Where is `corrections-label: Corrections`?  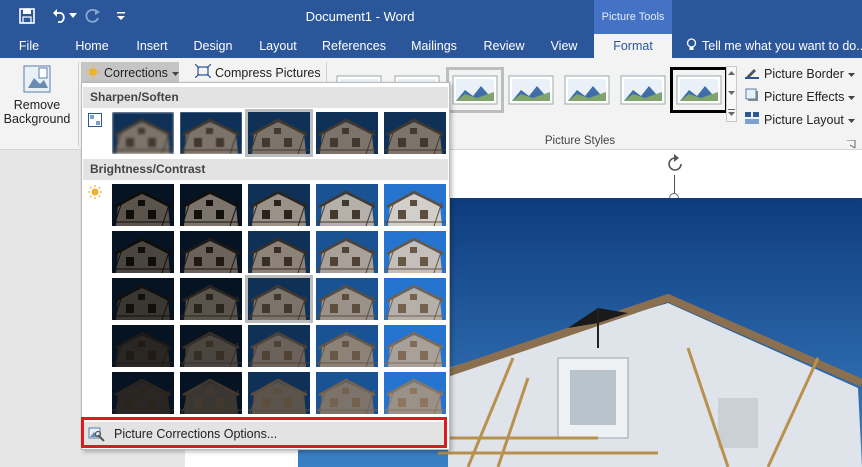 corrections-label: Corrections is located at coordinates (136, 73).